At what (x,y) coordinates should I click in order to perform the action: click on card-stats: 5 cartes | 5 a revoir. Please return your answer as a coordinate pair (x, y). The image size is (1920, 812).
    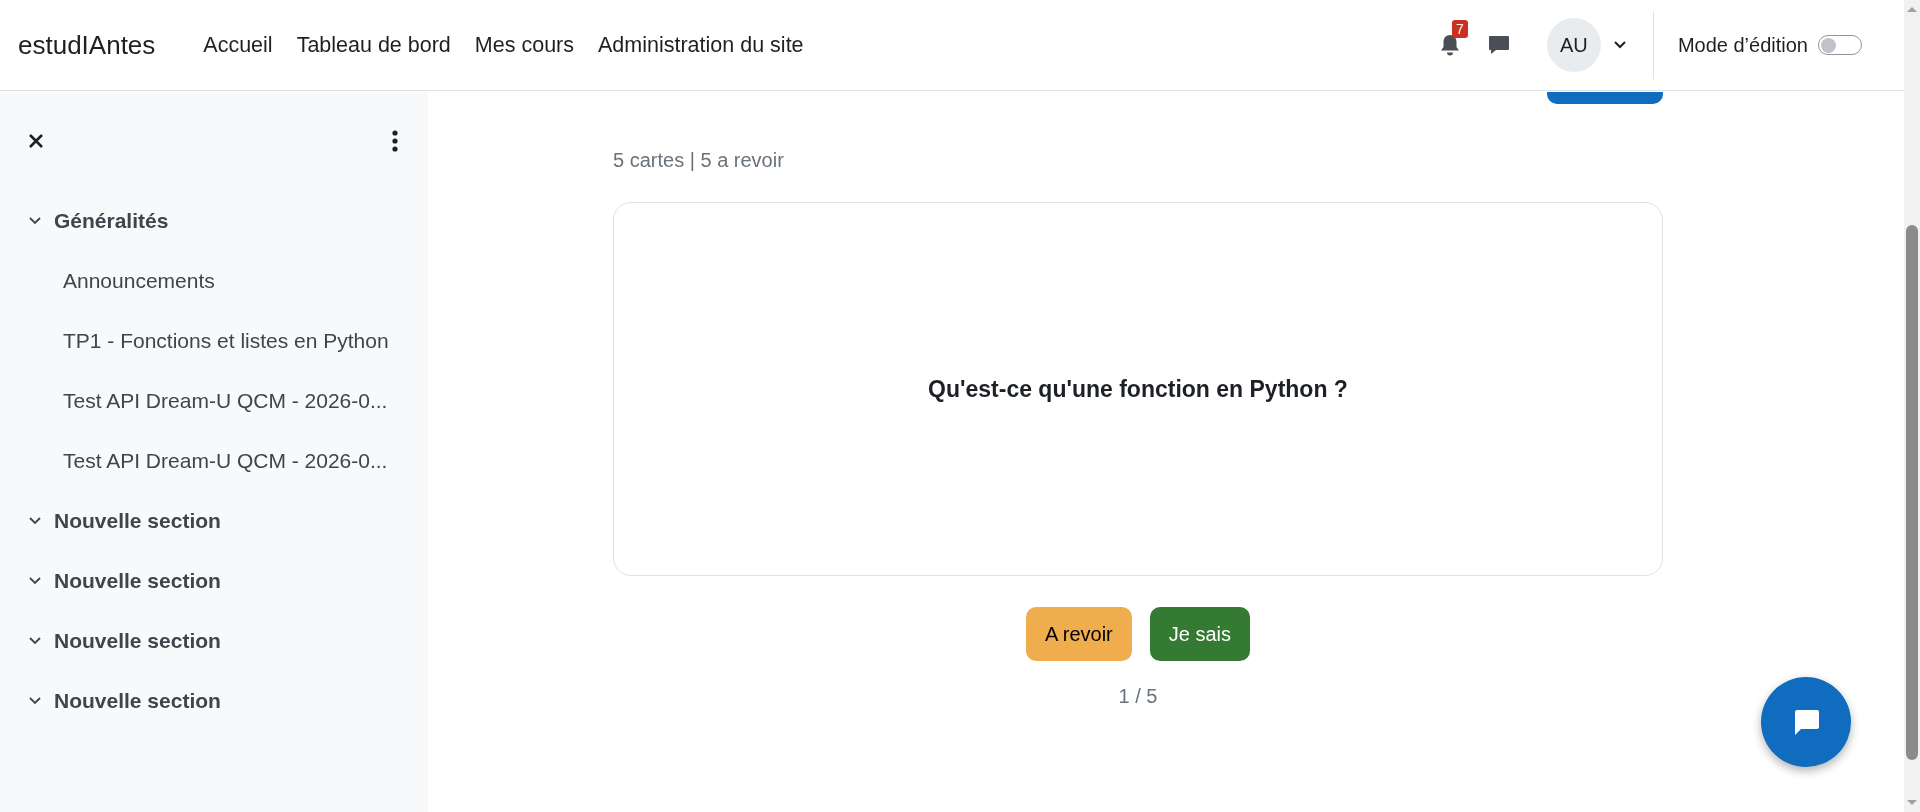
    Looking at the image, I should click on (699, 160).